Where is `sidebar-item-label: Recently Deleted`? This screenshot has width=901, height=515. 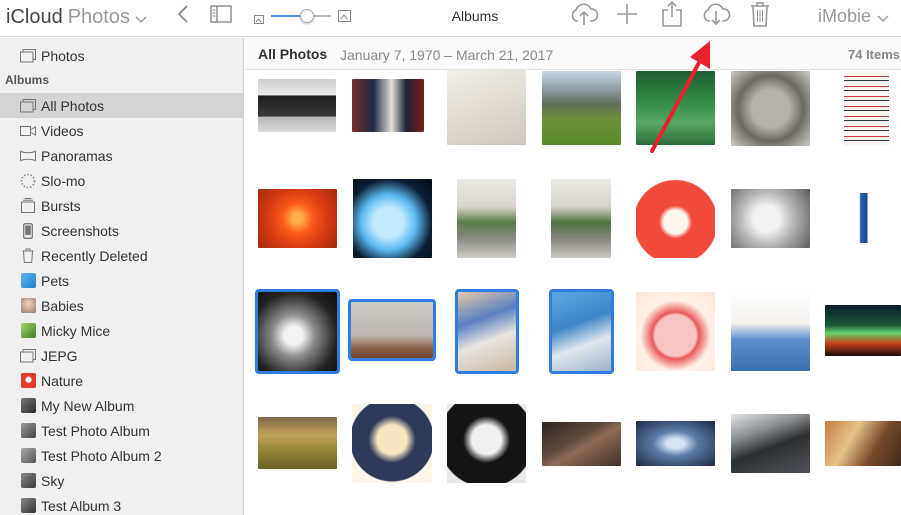 sidebar-item-label: Recently Deleted is located at coordinates (94, 255).